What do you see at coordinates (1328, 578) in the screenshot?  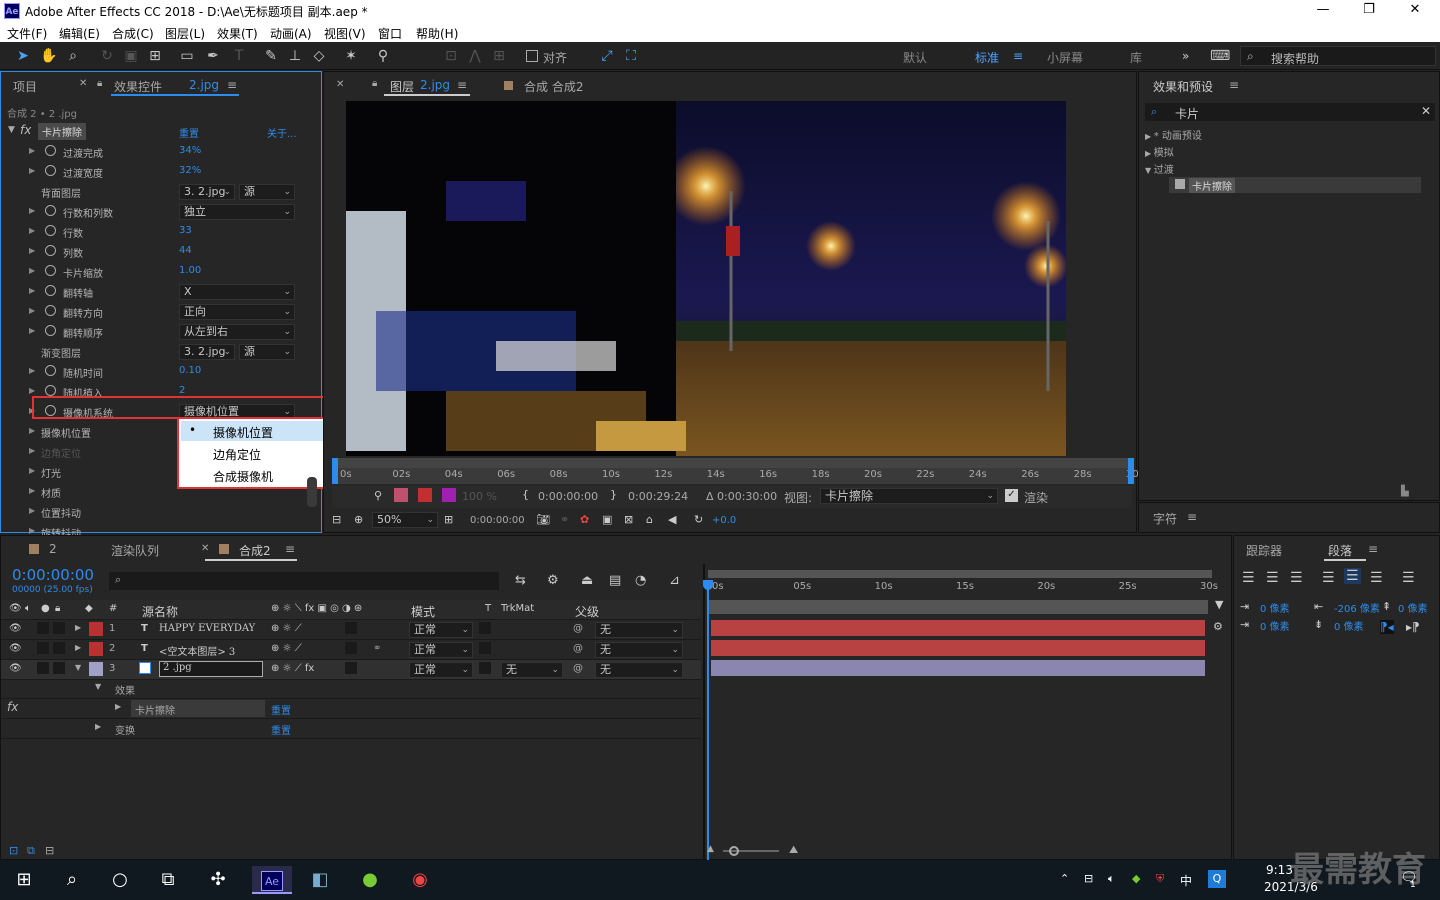 I see `justify-left-icon: ☰` at bounding box center [1328, 578].